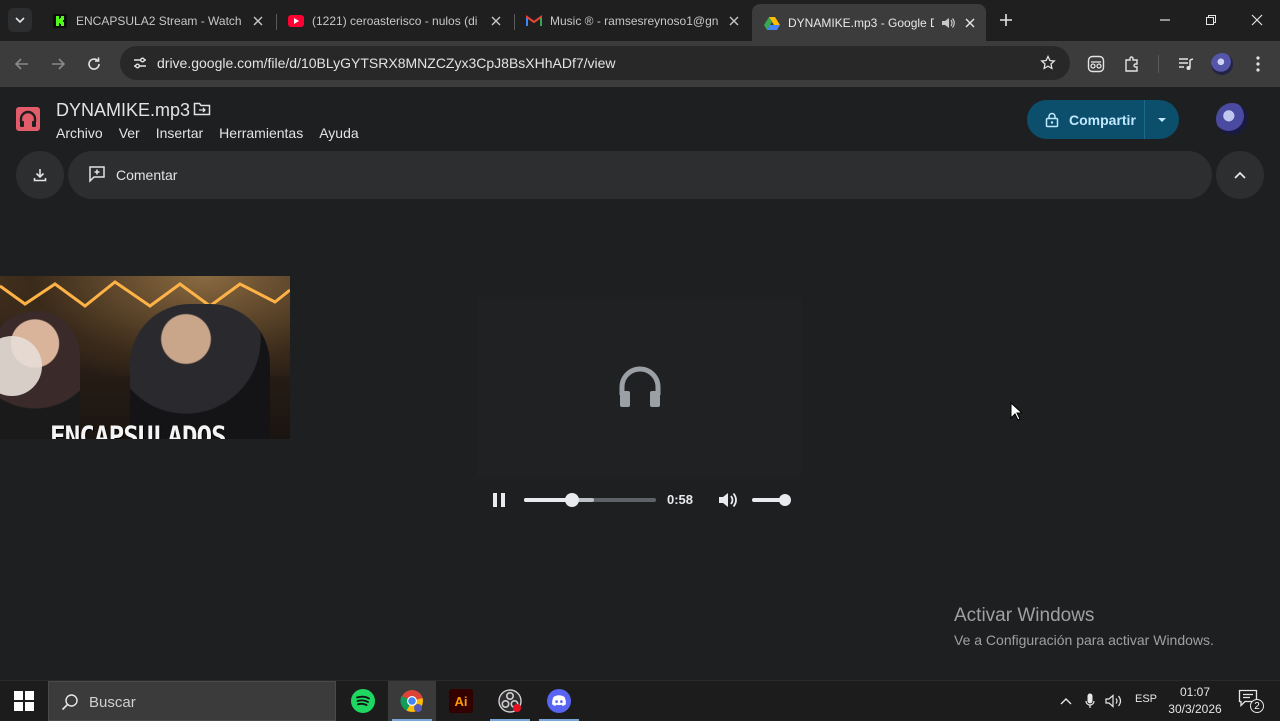 The width and height of the screenshot is (1280, 721). Describe the element at coordinates (1006, 20) in the screenshot. I see `new-tab-button` at that location.